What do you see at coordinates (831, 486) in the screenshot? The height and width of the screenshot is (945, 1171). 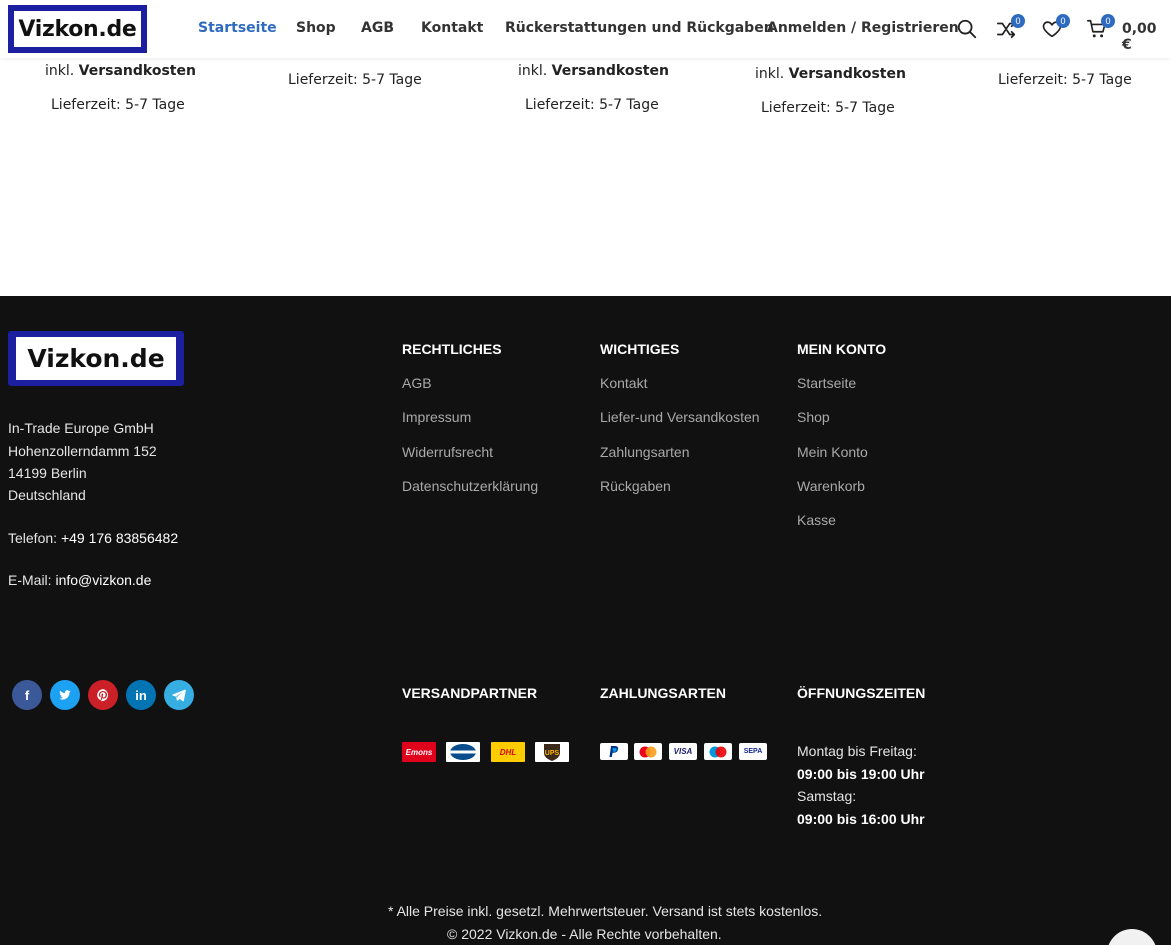 I see `footer-link-warenkorb: Warenkorb` at bounding box center [831, 486].